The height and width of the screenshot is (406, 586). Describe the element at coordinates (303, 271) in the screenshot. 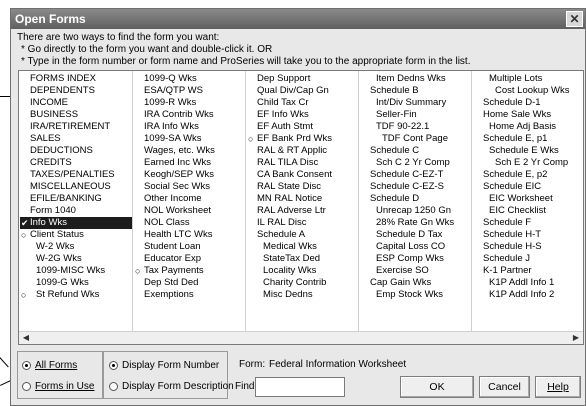

I see `form-list-item: Locality Wks` at that location.